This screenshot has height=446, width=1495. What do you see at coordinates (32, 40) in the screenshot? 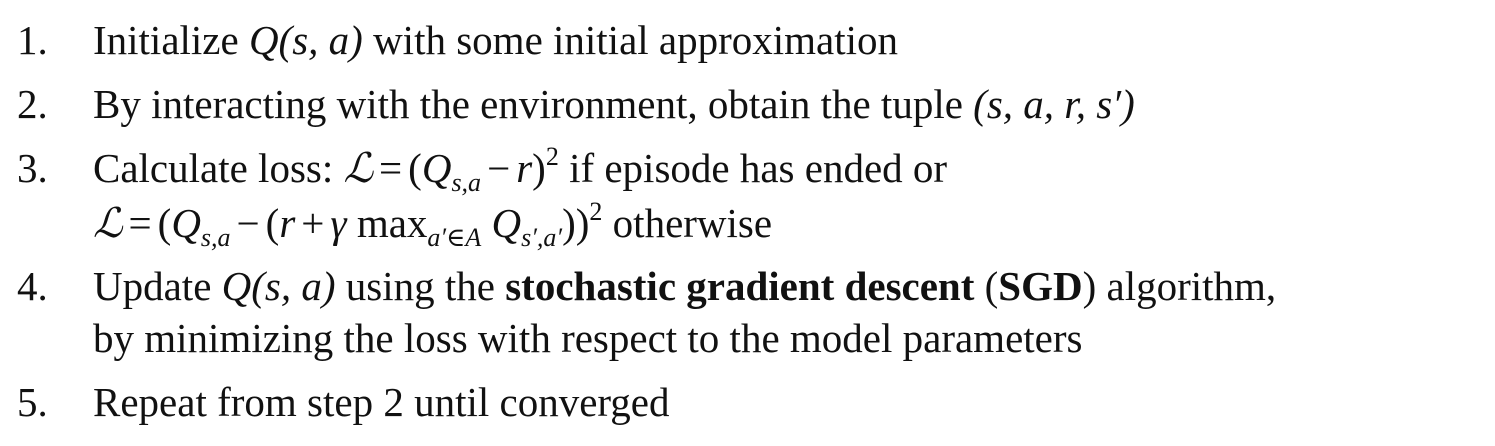
I see `step-number: 1.` at bounding box center [32, 40].